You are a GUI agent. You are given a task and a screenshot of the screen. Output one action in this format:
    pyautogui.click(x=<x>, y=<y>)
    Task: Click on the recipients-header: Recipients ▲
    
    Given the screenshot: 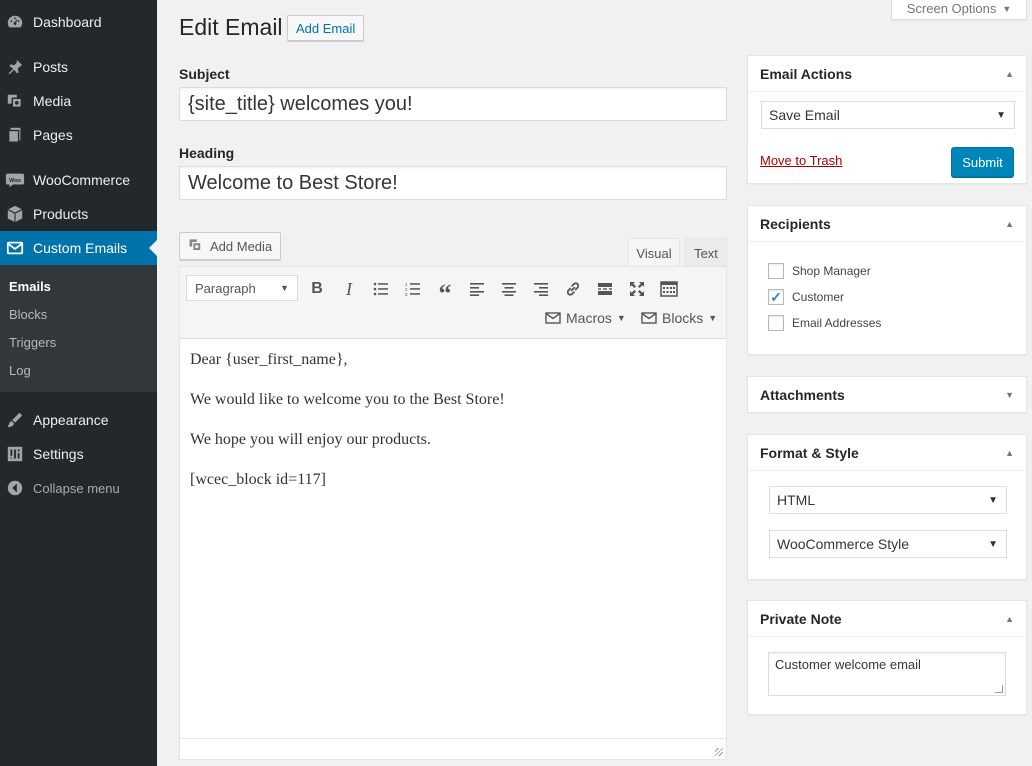 What is the action you would take?
    pyautogui.click(x=887, y=224)
    